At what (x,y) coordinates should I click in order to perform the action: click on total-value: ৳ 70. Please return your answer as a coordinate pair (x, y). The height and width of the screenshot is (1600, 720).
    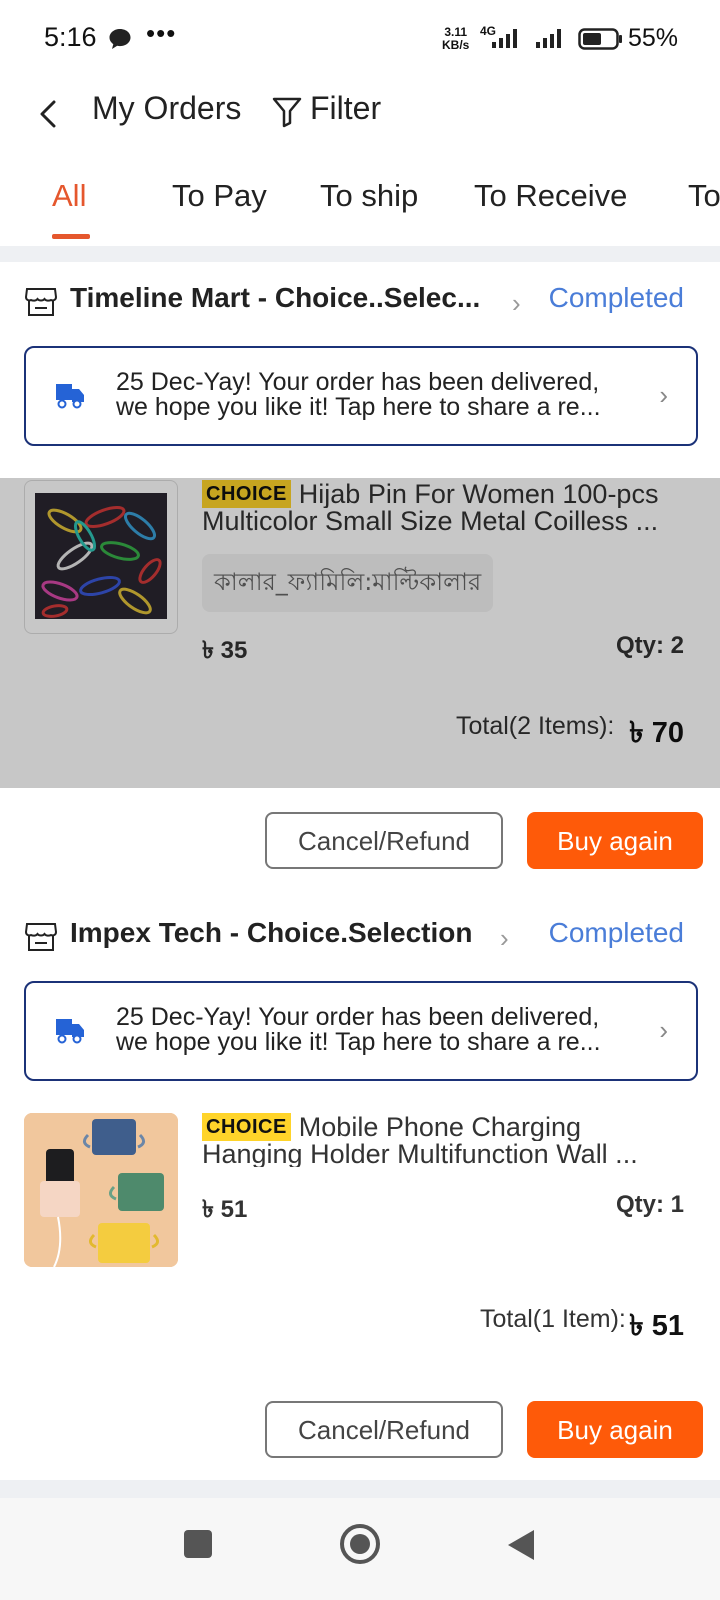
    Looking at the image, I should click on (656, 733).